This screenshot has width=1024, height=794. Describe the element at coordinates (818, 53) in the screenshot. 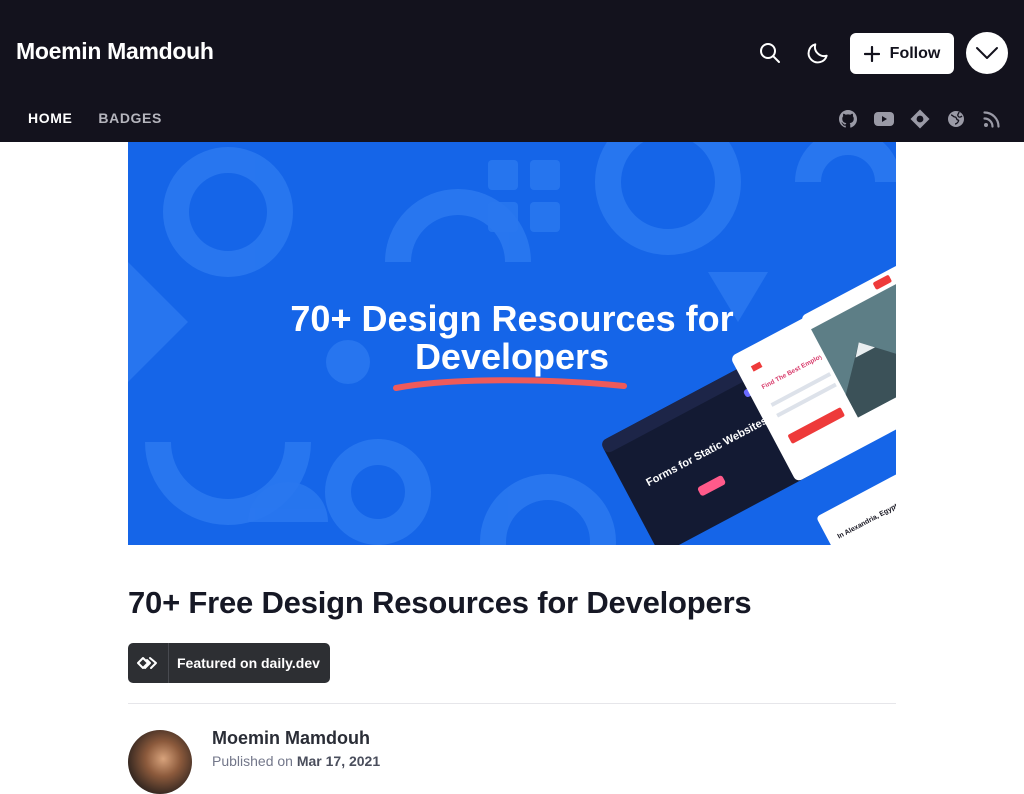

I see `moon-icon` at that location.